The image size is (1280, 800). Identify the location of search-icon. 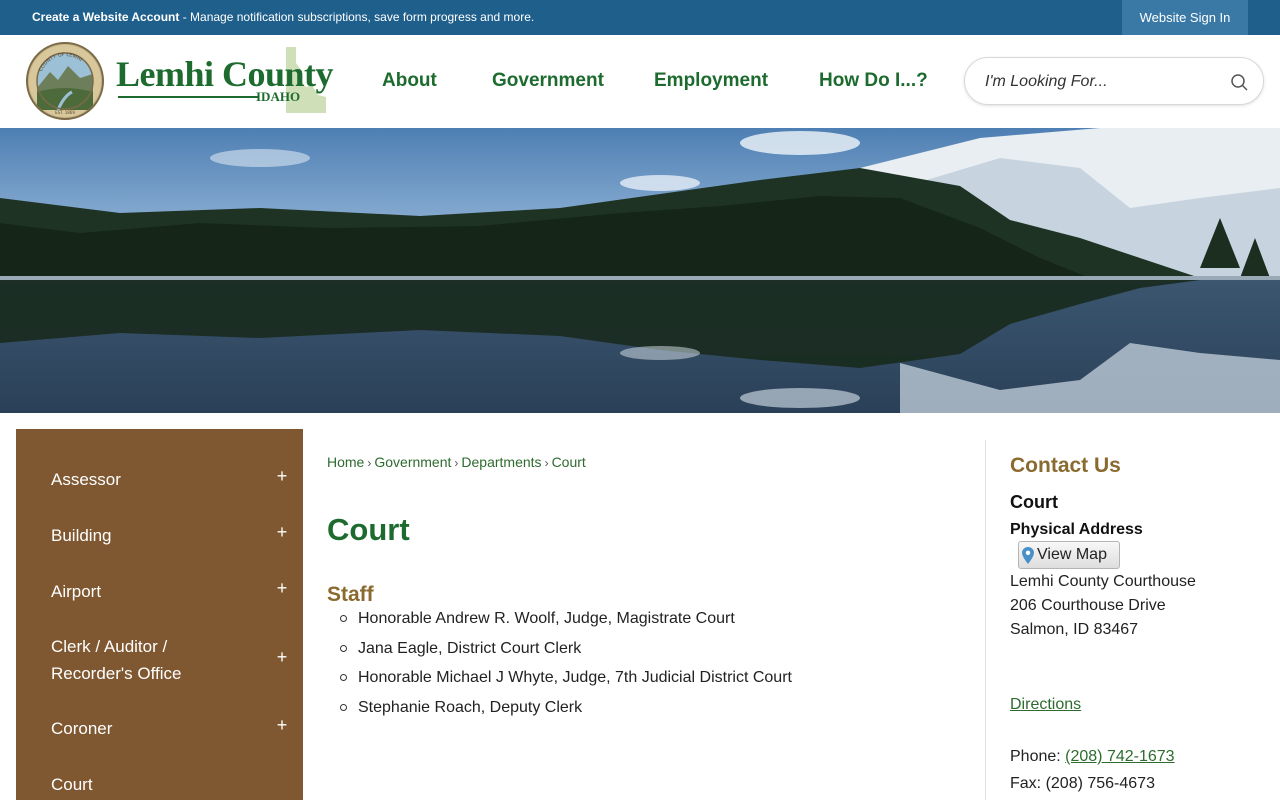
(1239, 82).